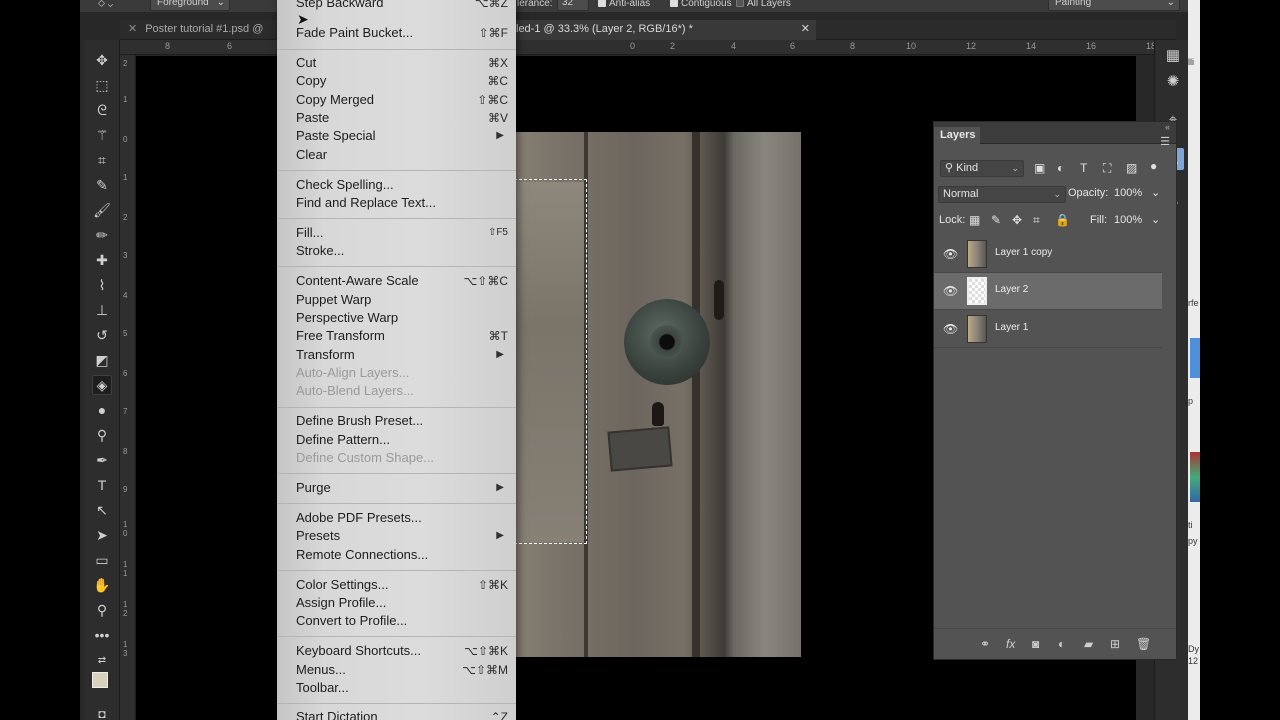  What do you see at coordinates (190, 5) in the screenshot?
I see `fill-source-select: Foreground ⌄` at bounding box center [190, 5].